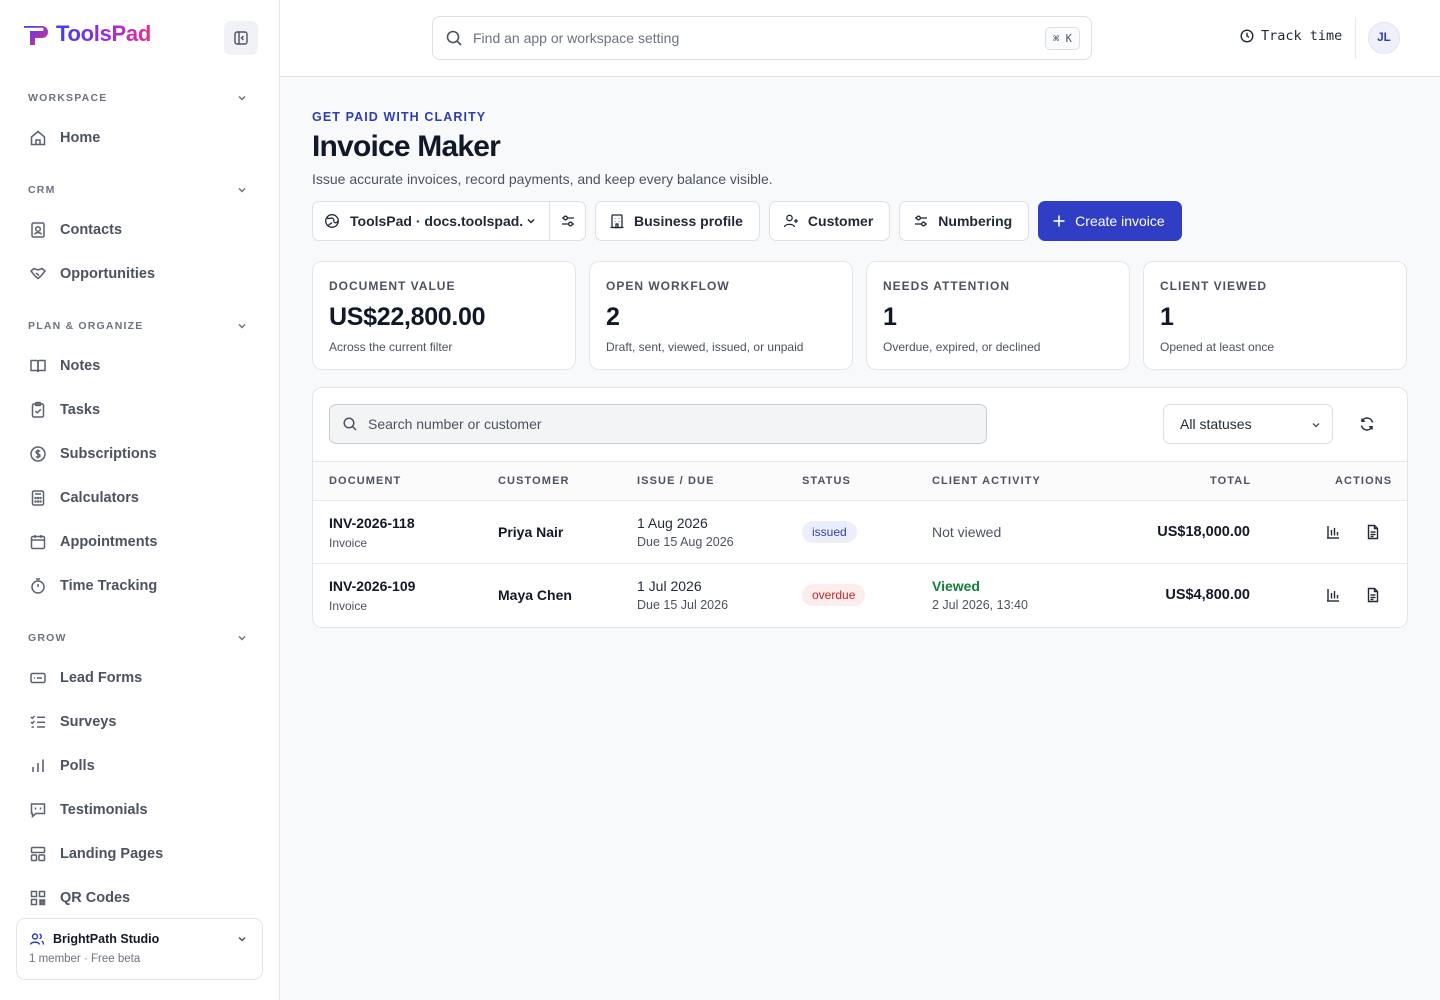 Image resolution: width=1440 pixels, height=1000 pixels. I want to click on sidebar-item-label: Tasks, so click(80, 410).